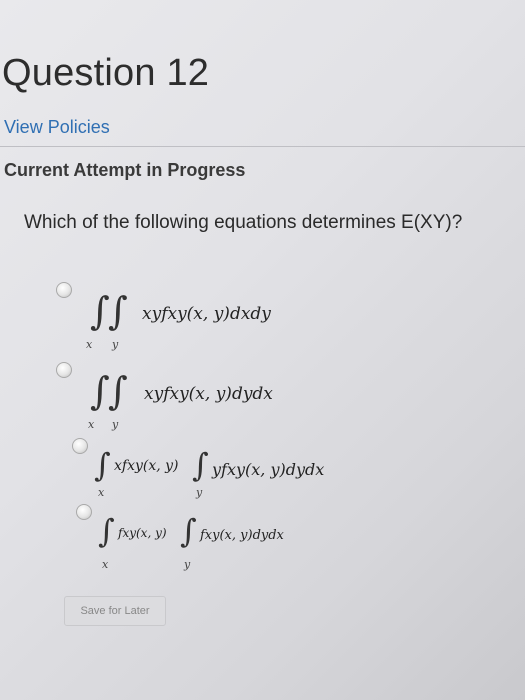 The width and height of the screenshot is (525, 700). I want to click on save-for-later-button: Save for Later, so click(115, 611).